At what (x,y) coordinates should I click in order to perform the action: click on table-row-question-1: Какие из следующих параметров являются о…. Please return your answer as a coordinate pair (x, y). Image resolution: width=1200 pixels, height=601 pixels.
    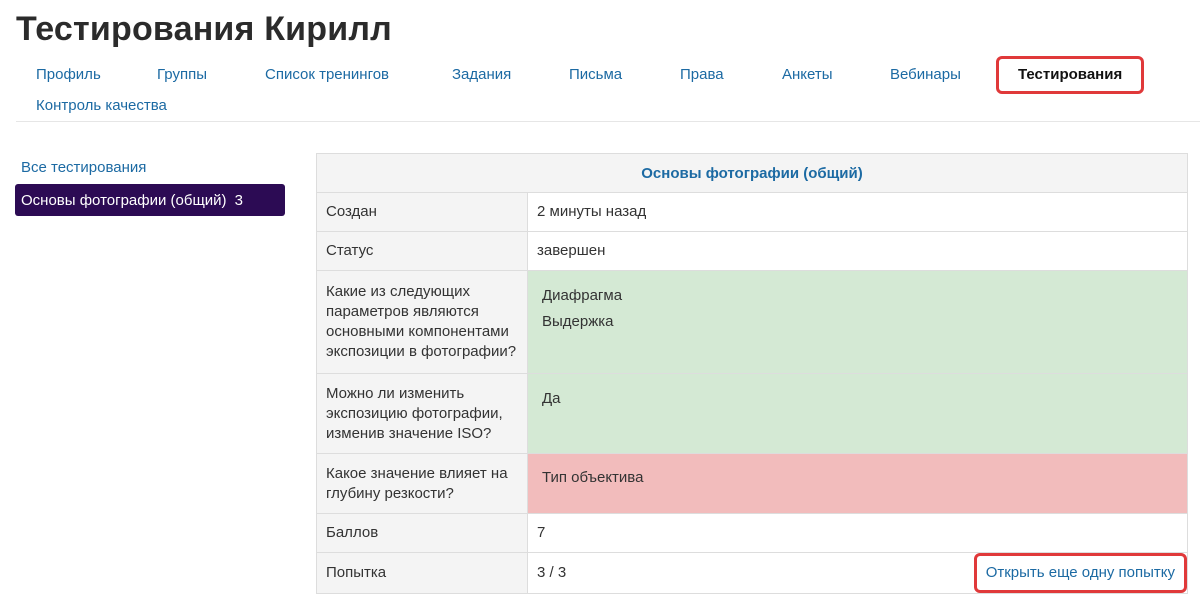
    Looking at the image, I should click on (752, 322).